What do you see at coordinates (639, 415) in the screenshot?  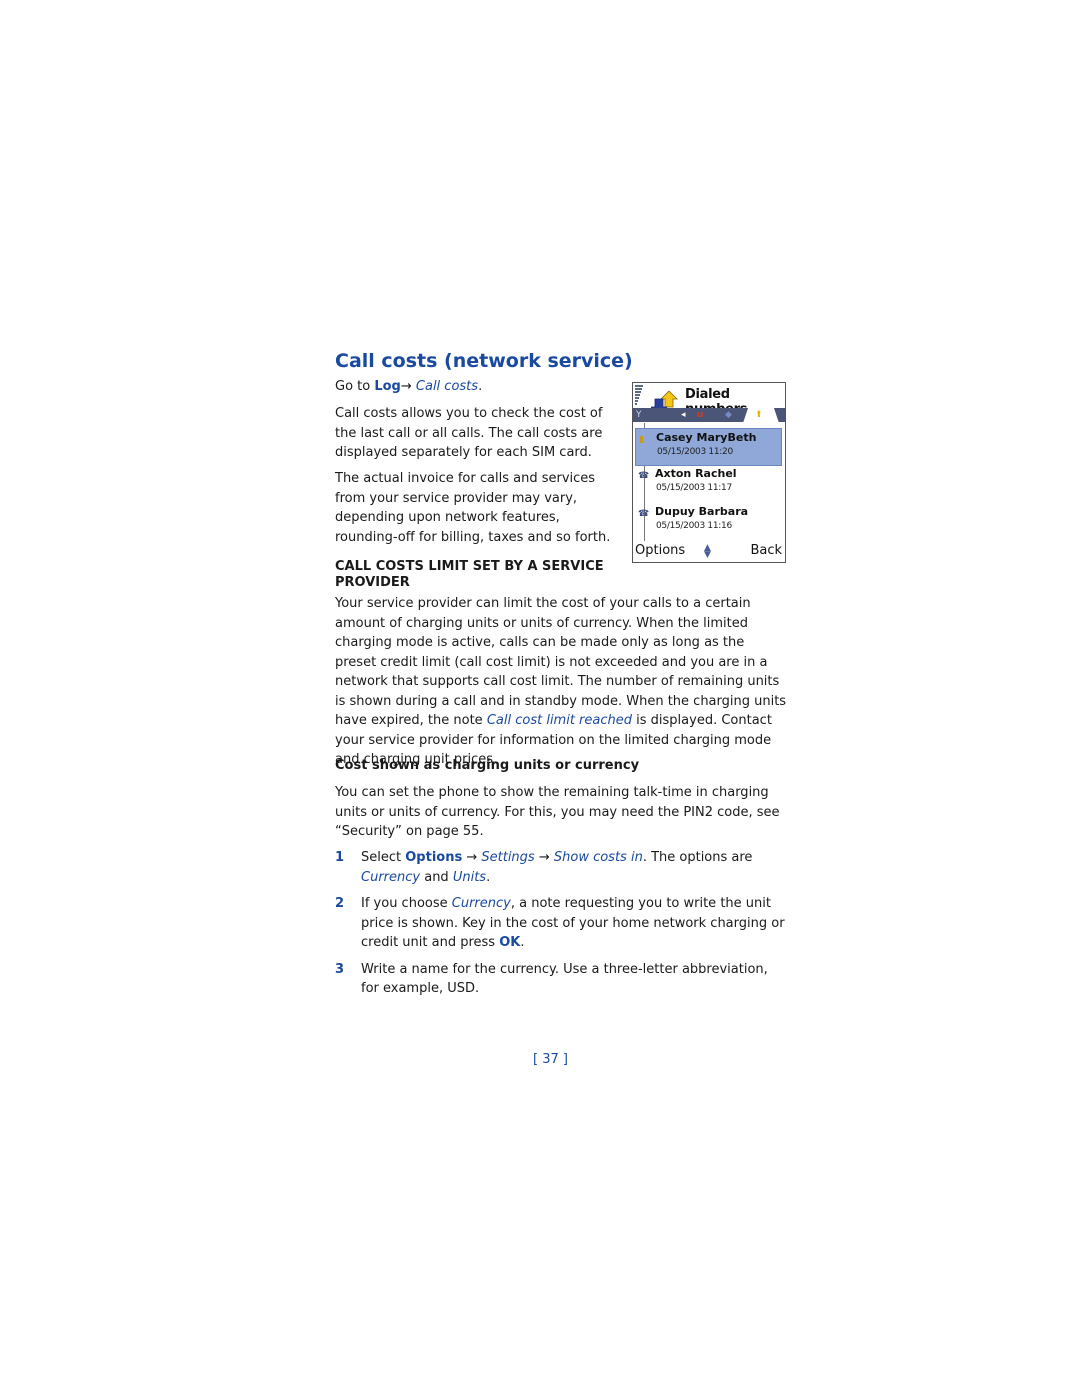 I see `antenna-icon: Y` at bounding box center [639, 415].